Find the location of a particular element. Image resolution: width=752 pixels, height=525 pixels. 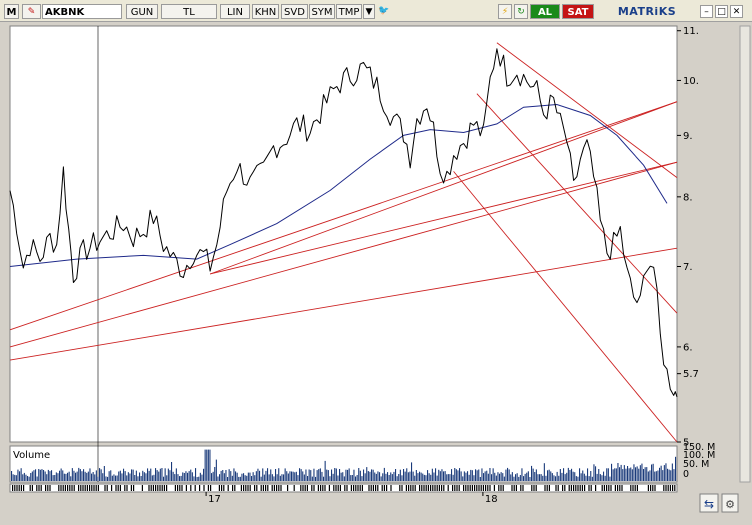

tmp-button: TMP is located at coordinates (349, 11).